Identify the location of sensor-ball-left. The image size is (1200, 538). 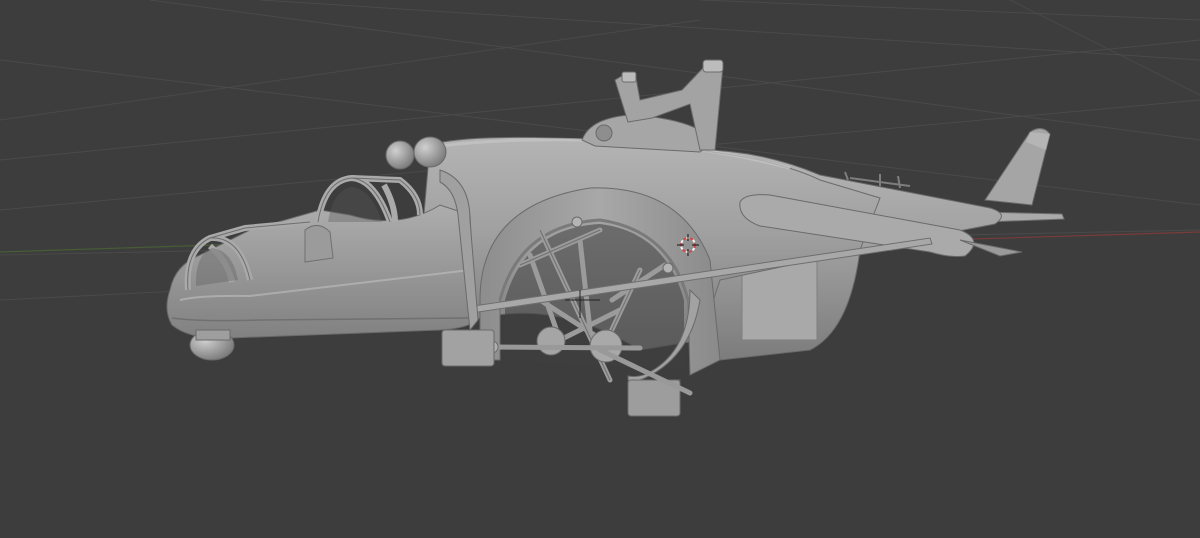
(400, 155).